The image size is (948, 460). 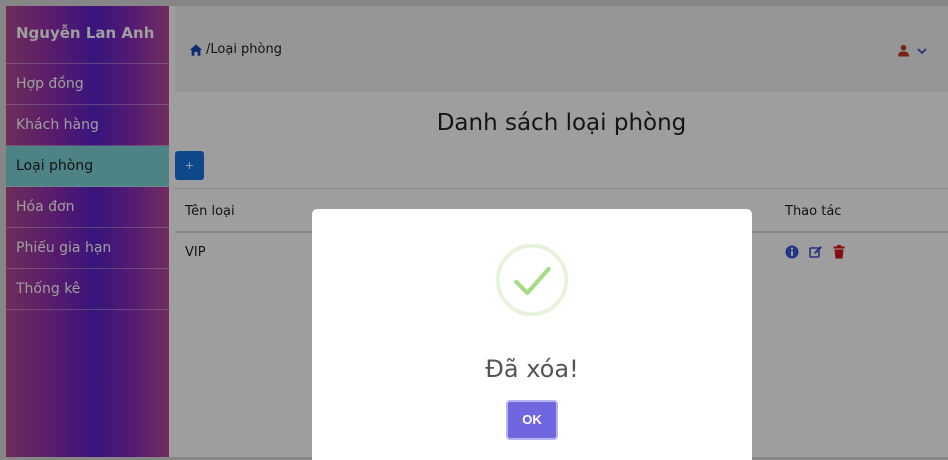 What do you see at coordinates (532, 280) in the screenshot?
I see `success-check-icon` at bounding box center [532, 280].